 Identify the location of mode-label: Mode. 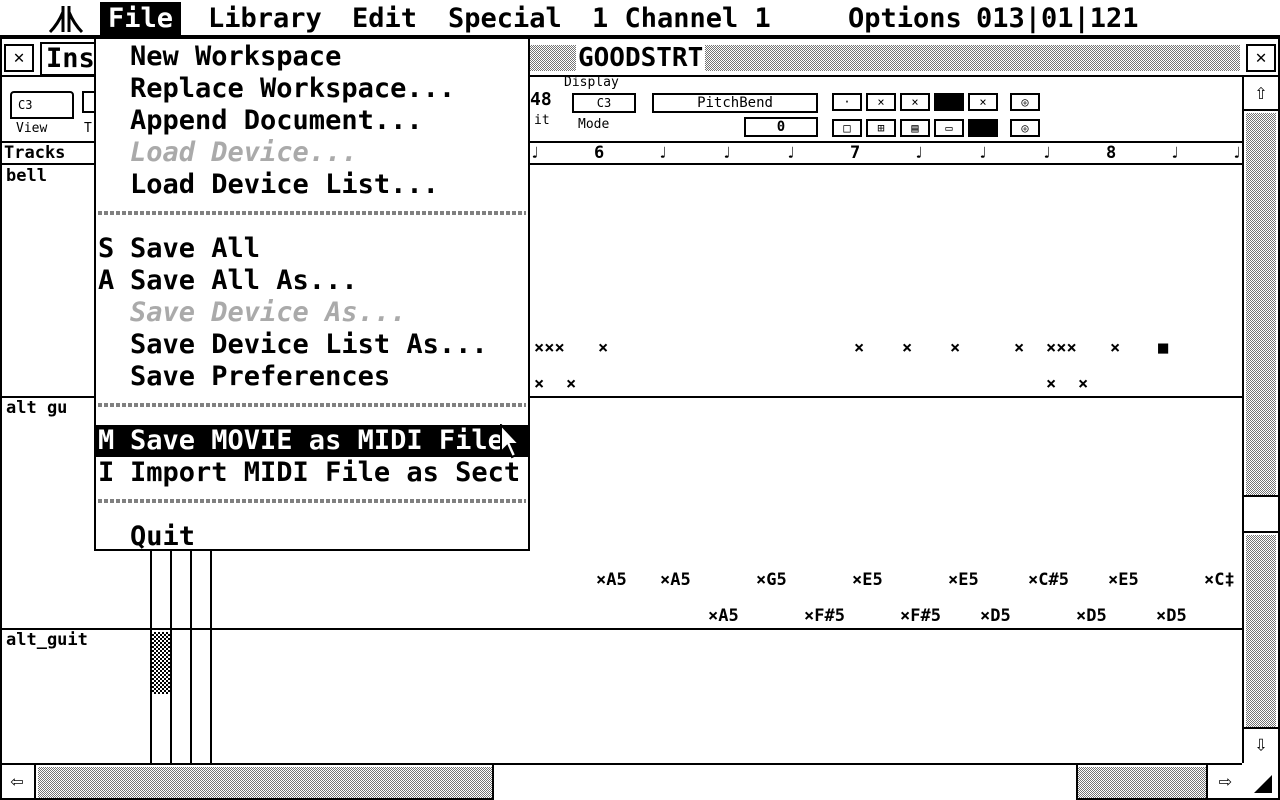
(594, 124).